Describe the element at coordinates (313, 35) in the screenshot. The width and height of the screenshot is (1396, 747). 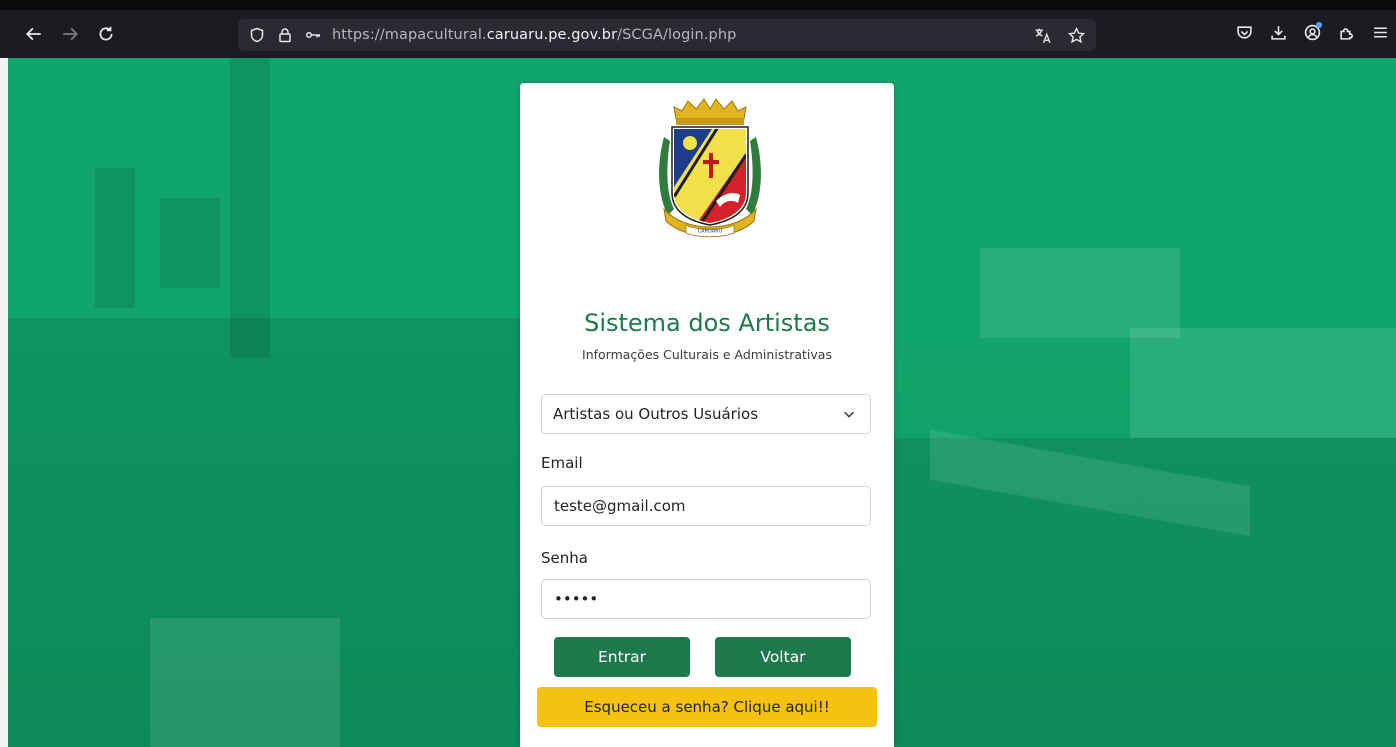
I see `key-icon` at that location.